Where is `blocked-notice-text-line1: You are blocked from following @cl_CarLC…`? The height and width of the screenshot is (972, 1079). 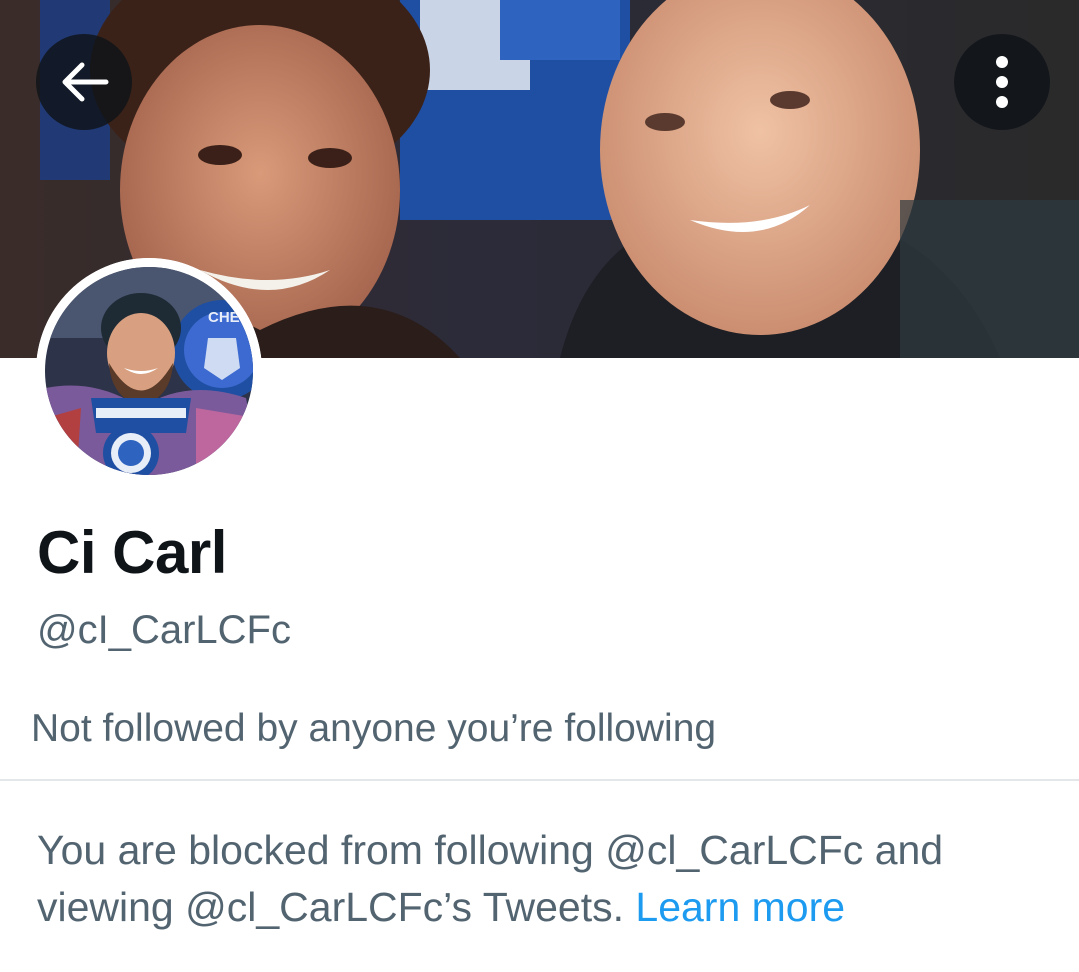 blocked-notice-text-line1: You are blocked from following @cl_CarLC… is located at coordinates (490, 850).